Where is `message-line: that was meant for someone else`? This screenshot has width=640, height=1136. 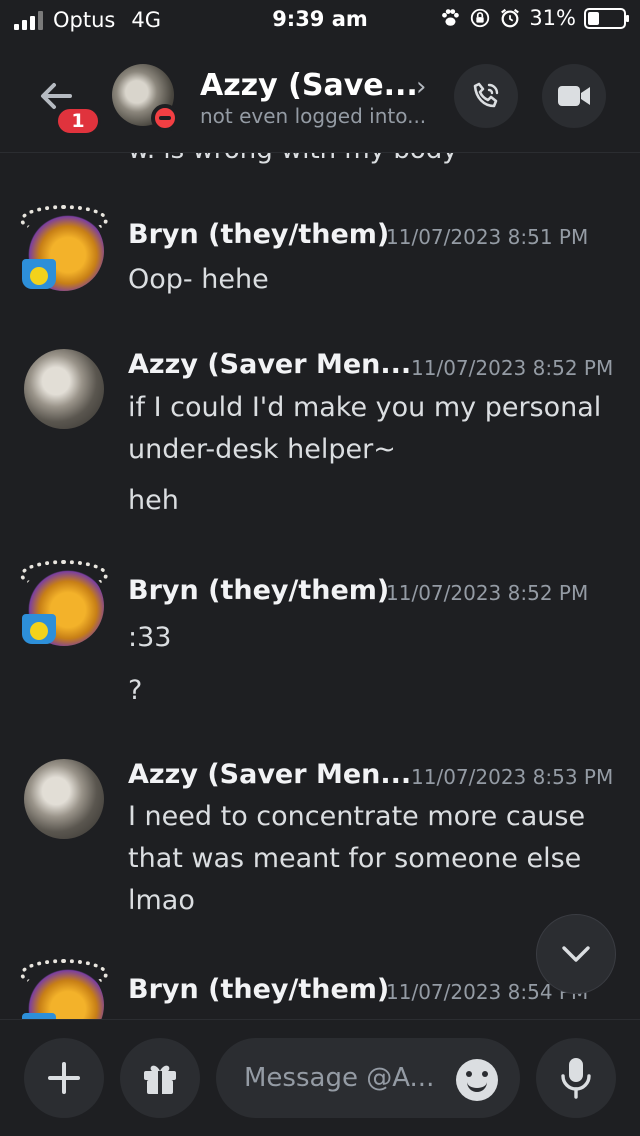 message-line: that was meant for someone else is located at coordinates (355, 858).